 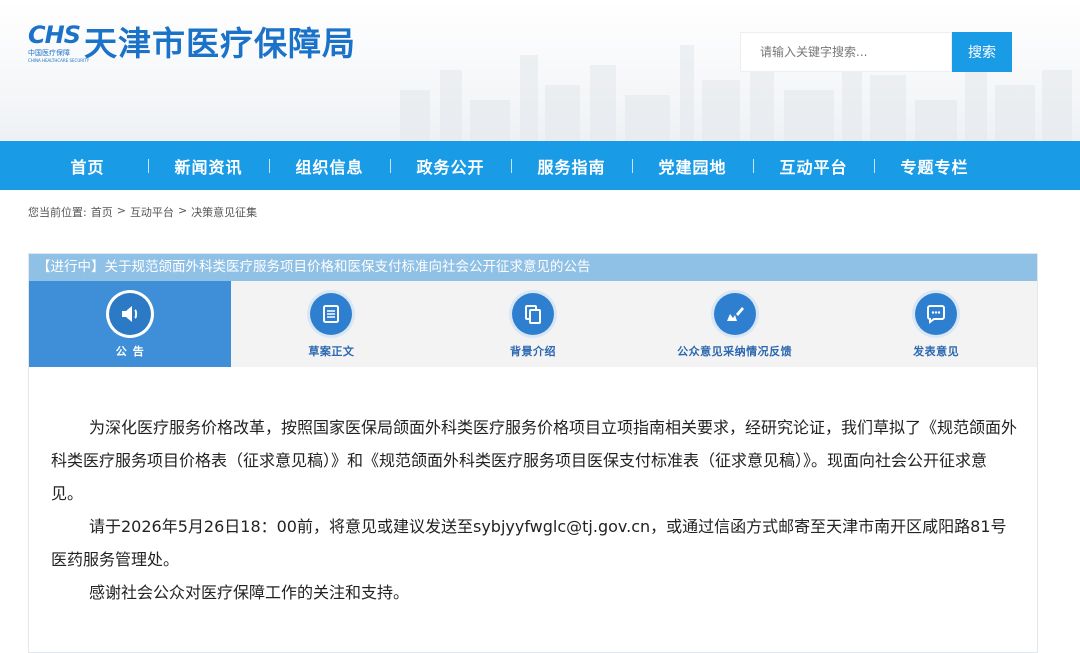 I want to click on nav-item-organization: 组织信息, so click(x=329, y=165).